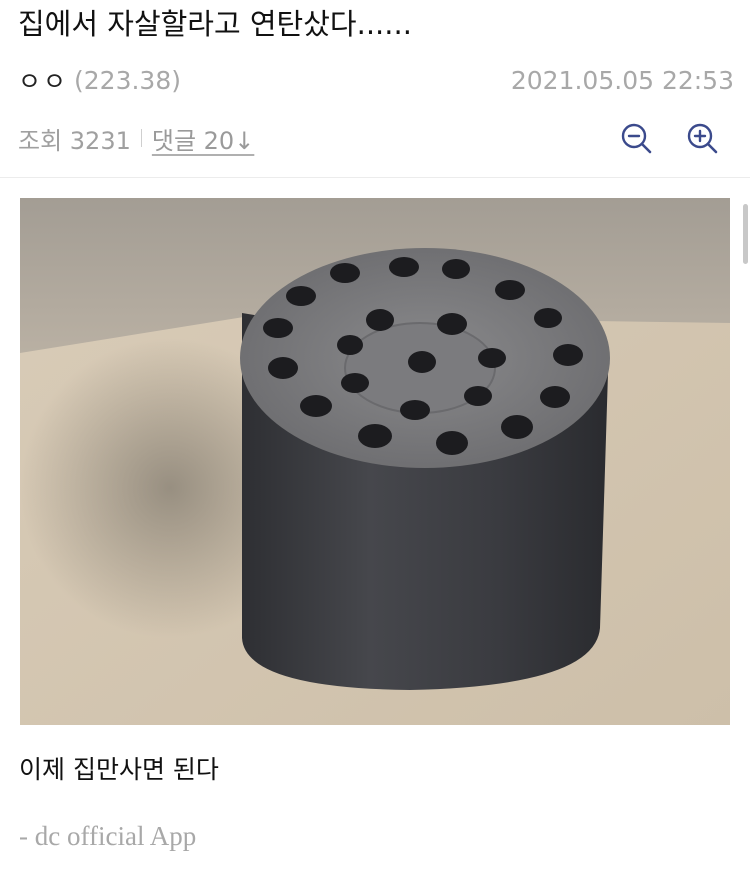 The height and width of the screenshot is (871, 750). Describe the element at coordinates (119, 769) in the screenshot. I see `post-body-text: 이제 집만사면 된다` at that location.